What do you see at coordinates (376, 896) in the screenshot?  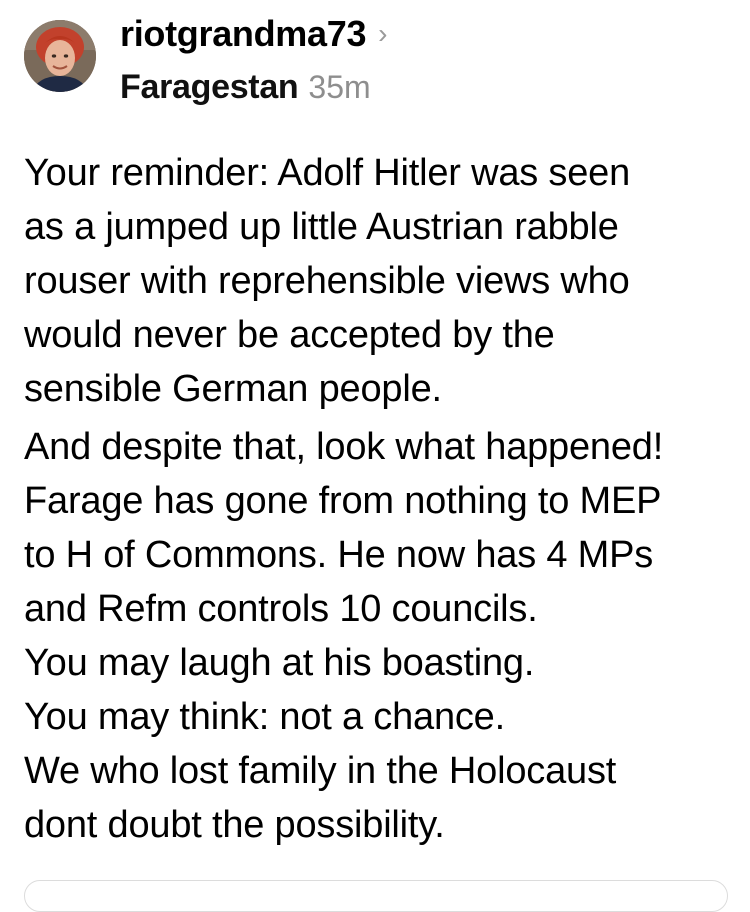 I see `attachment-preview-edge` at bounding box center [376, 896].